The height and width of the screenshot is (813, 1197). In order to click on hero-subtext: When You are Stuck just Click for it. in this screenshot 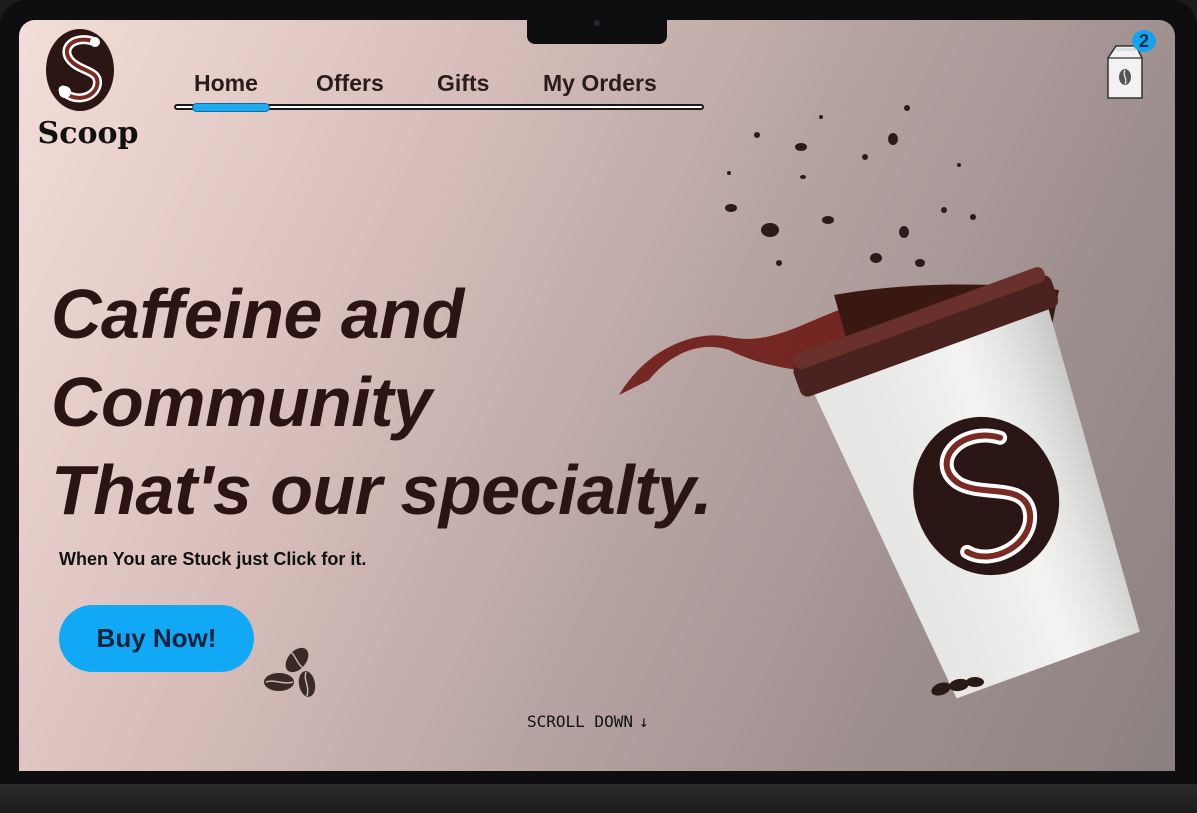, I will do `click(213, 559)`.